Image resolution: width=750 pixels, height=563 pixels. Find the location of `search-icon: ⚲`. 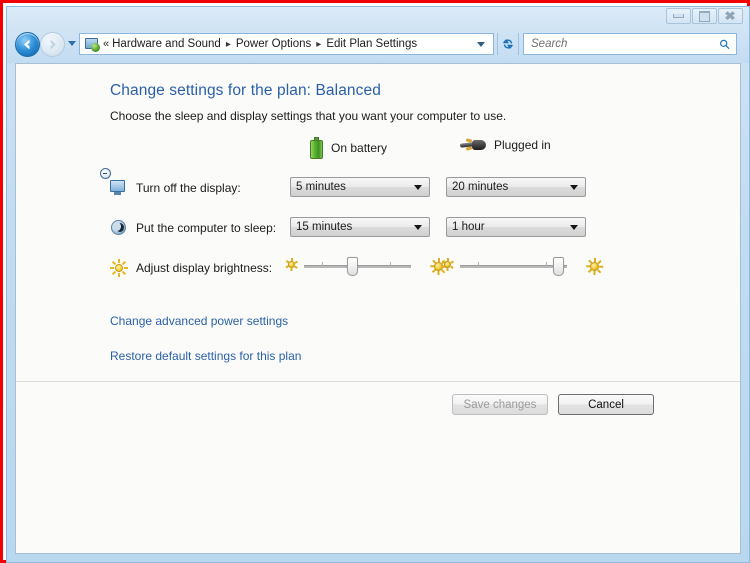

search-icon: ⚲ is located at coordinates (726, 43).